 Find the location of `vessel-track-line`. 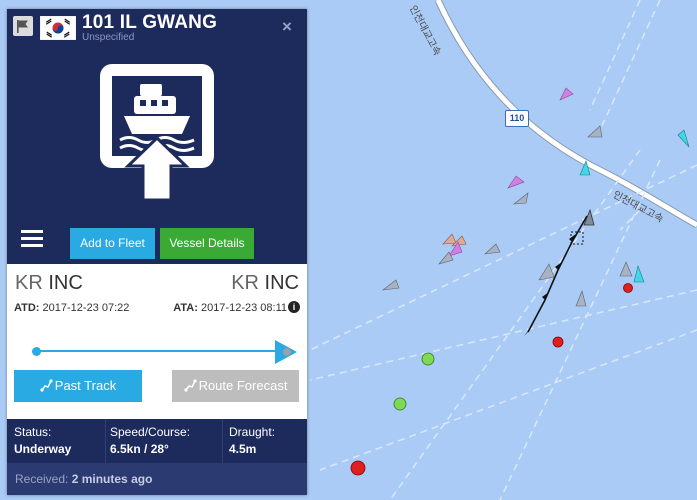

vessel-track-line is located at coordinates (557, 274).